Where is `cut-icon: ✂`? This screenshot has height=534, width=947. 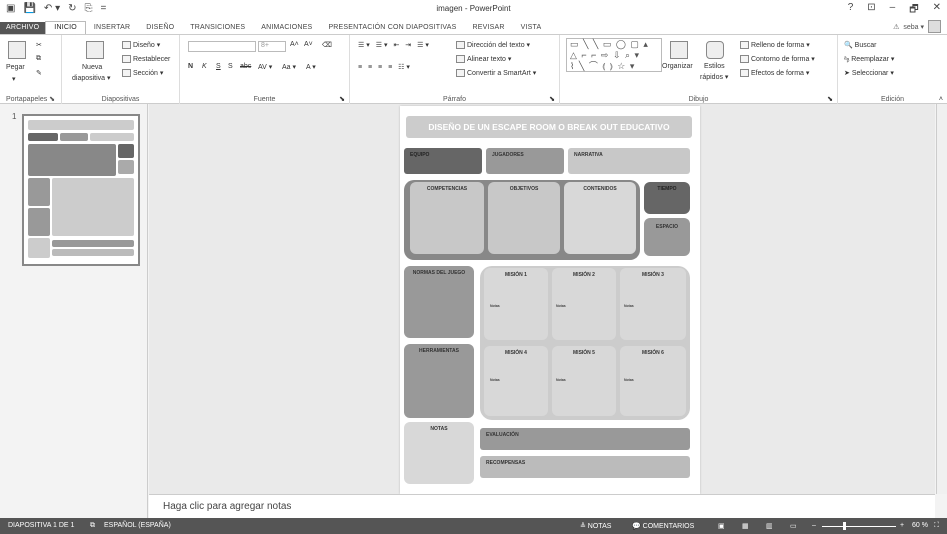
cut-icon: ✂ is located at coordinates (39, 45).